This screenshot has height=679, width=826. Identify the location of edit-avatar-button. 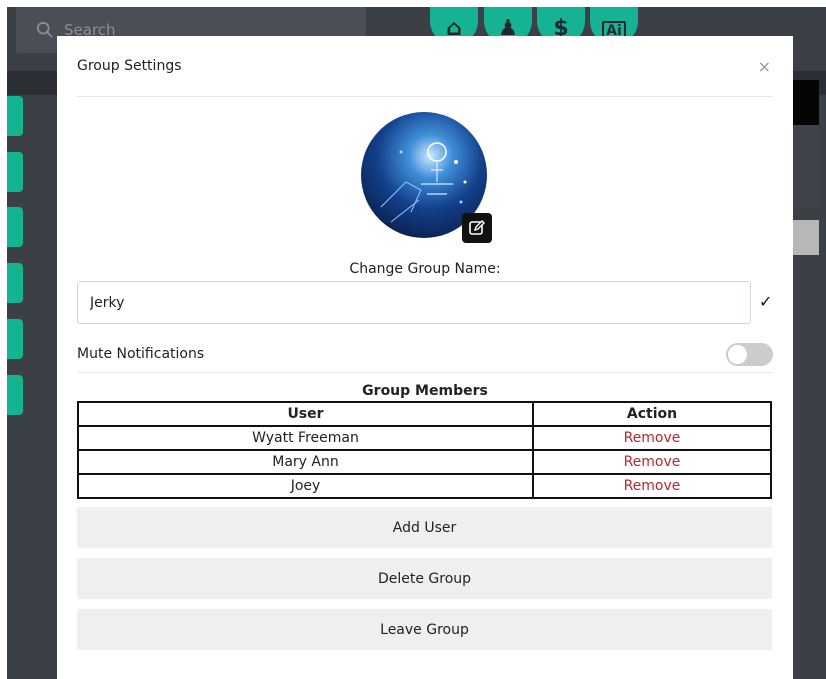
(477, 228).